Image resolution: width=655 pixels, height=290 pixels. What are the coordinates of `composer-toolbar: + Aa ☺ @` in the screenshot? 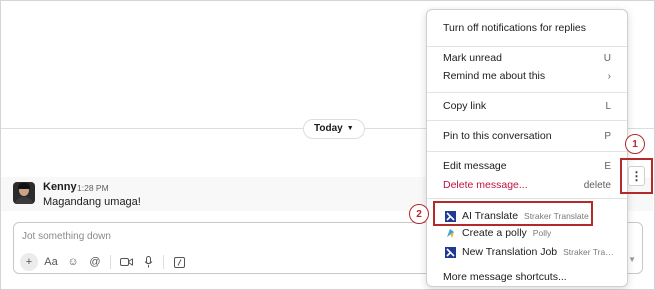 It's located at (104, 262).